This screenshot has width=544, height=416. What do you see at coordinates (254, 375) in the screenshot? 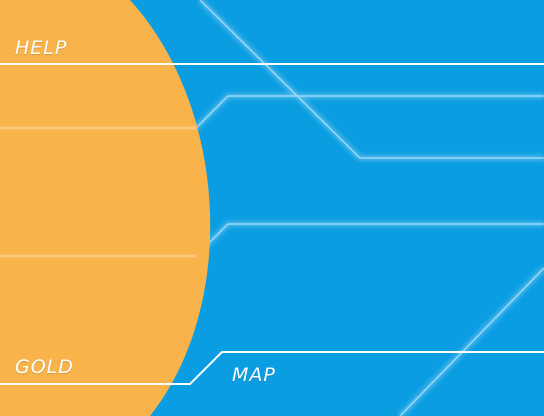
I see `map-button: MAP` at bounding box center [254, 375].